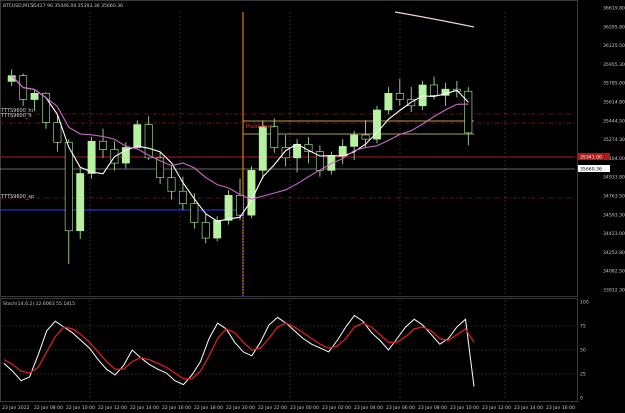 This screenshot has width=625, height=413. What do you see at coordinates (614, 234) in the screenshot?
I see `price-tick-label: 34423.00` at bounding box center [614, 234].